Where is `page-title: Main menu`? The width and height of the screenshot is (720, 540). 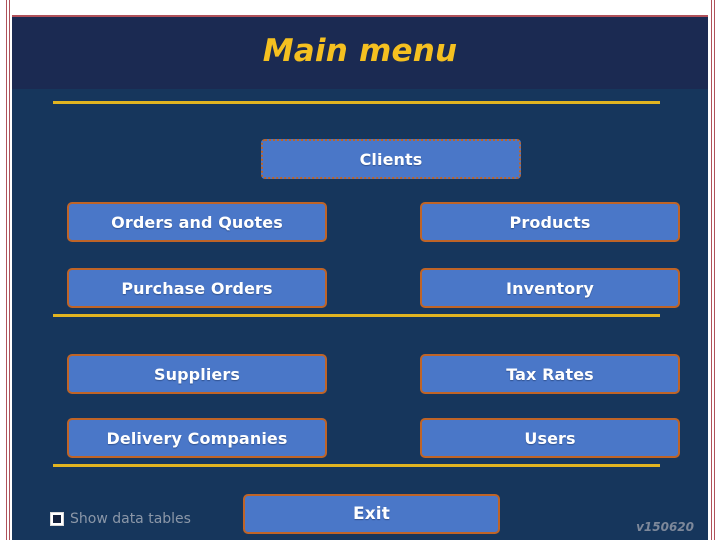 page-title: Main menu is located at coordinates (360, 51).